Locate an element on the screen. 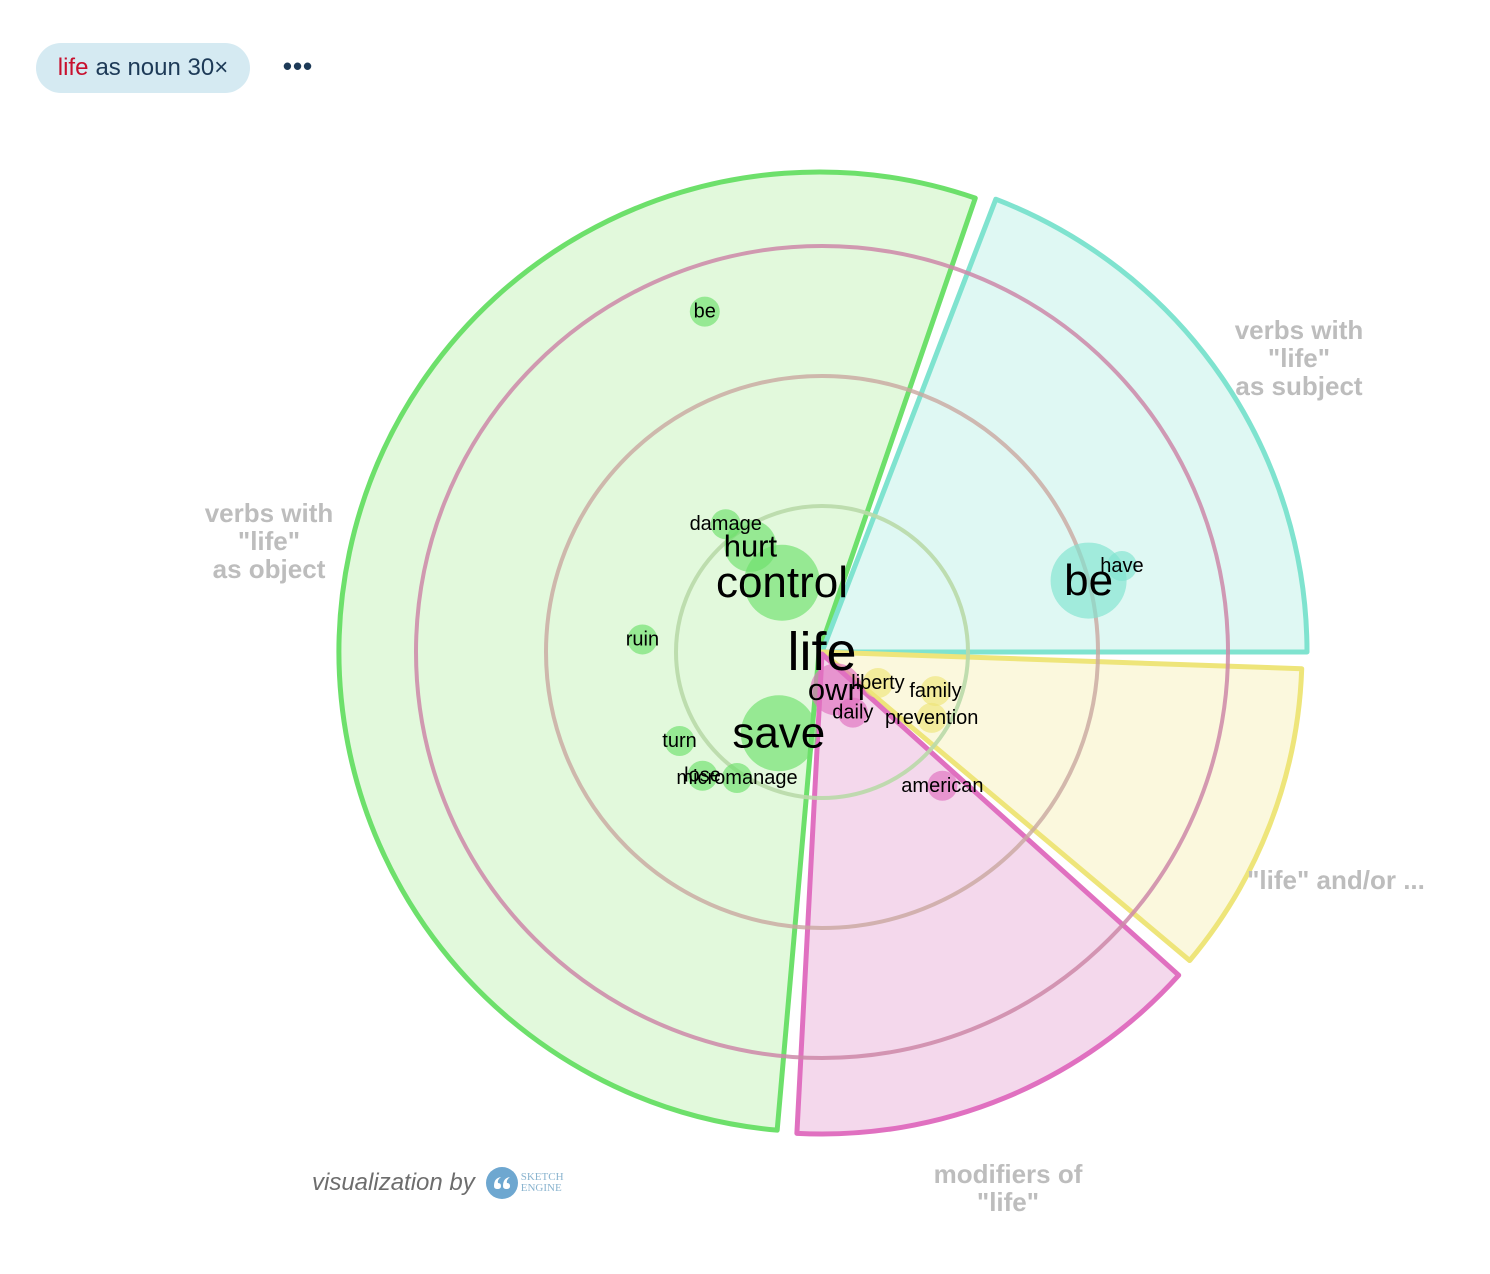 This screenshot has height=1274, width=1490. visualization-credit: visualization by SKETCH ENGINE is located at coordinates (438, 1183).